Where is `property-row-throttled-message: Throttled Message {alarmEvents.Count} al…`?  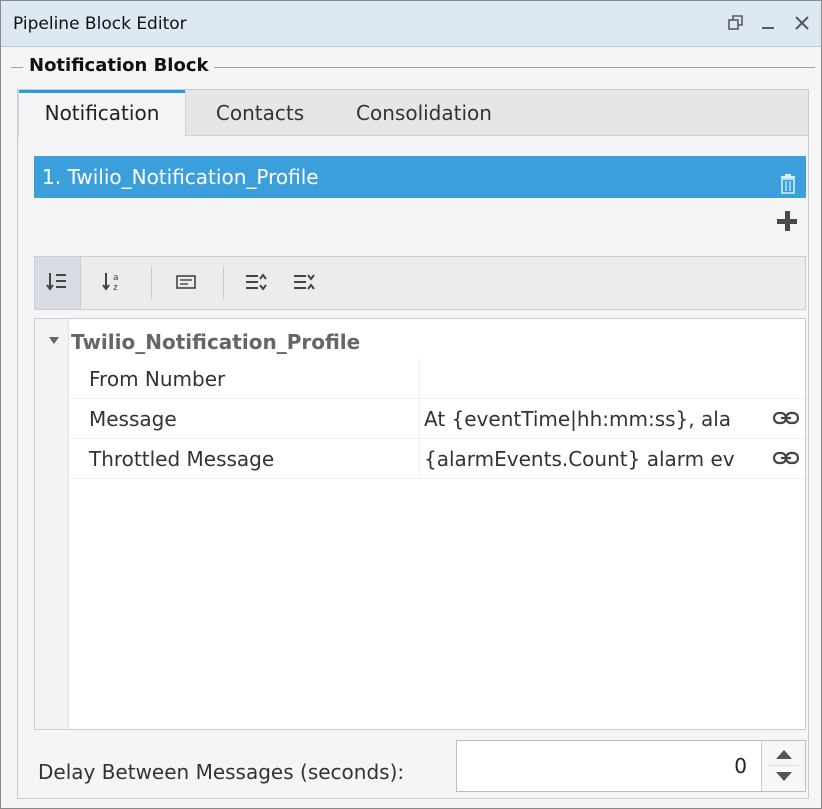
property-row-throttled-message: Throttled Message {alarmEvents.Count} al… is located at coordinates (437, 459).